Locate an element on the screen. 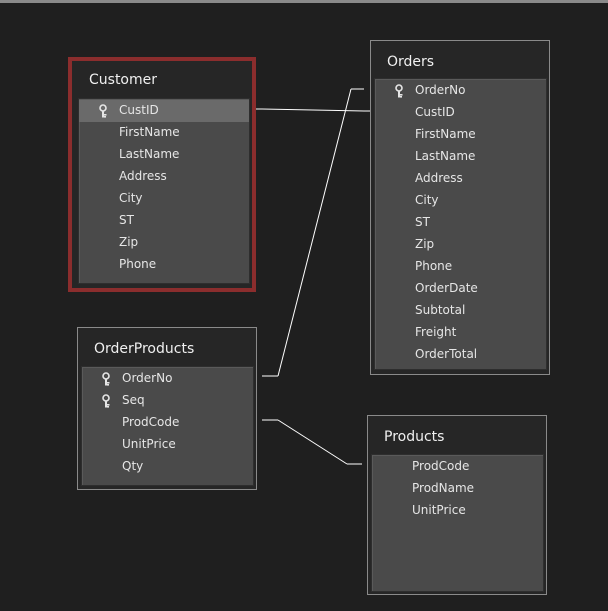 Image resolution: width=608 pixels, height=611 pixels. customer-field-phone: Phone is located at coordinates (164, 265).